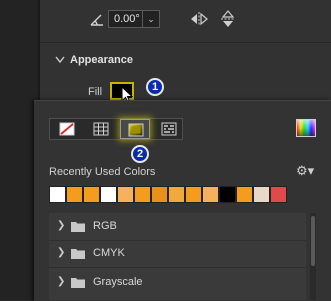 The image size is (331, 301). Describe the element at coordinates (185, 42) in the screenshot. I see `section-divider` at that location.